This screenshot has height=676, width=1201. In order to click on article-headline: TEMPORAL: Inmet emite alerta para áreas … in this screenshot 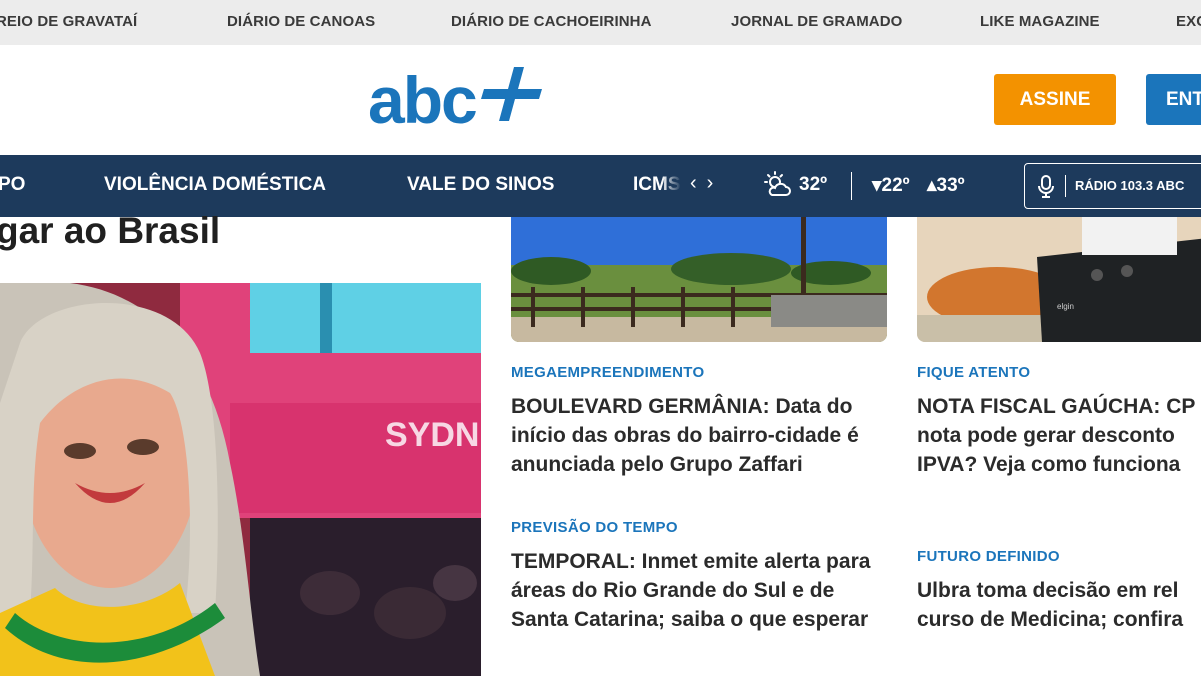, I will do `click(703, 590)`.